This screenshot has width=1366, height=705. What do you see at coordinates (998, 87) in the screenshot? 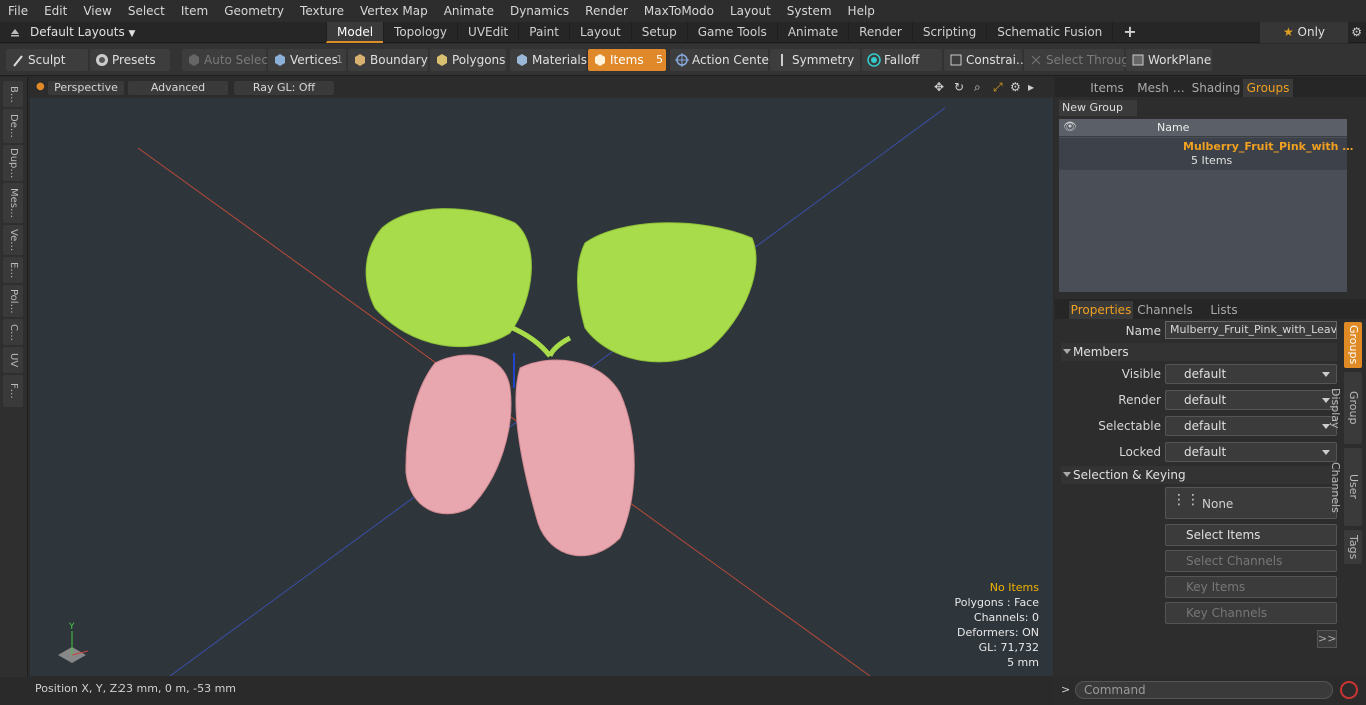
I see `maximize-view-icon: ⤢` at bounding box center [998, 87].